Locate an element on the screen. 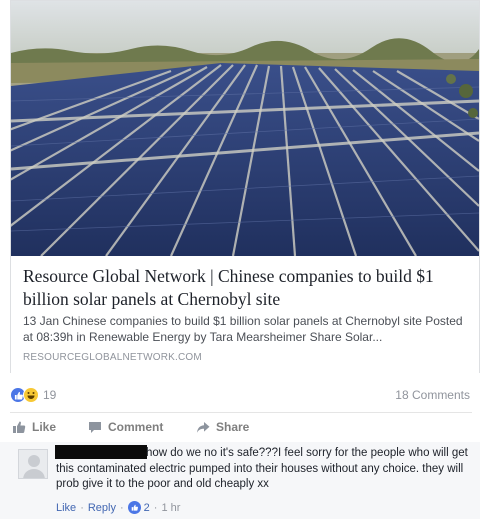 The width and height of the screenshot is (480, 519). share-arrow-icon is located at coordinates (203, 427).